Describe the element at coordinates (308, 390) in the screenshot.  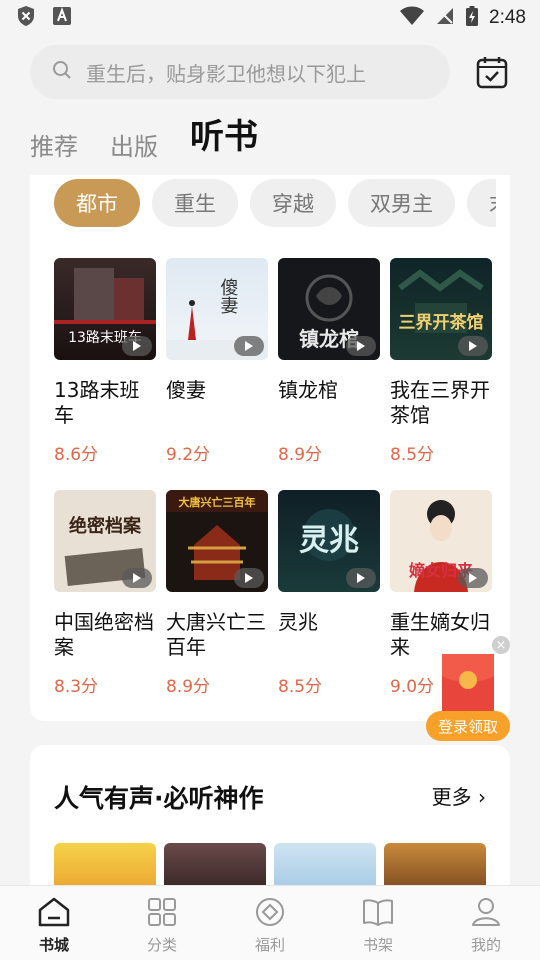
I see `book-title: 镇龙棺` at that location.